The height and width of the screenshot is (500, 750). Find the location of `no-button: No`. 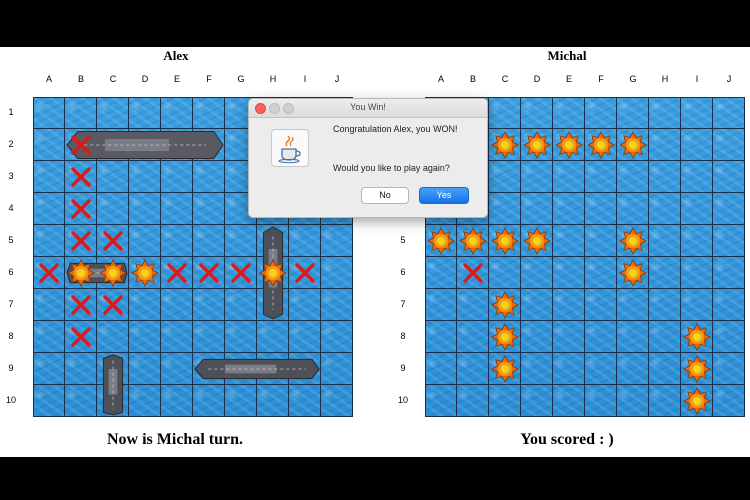

no-button: No is located at coordinates (385, 195).